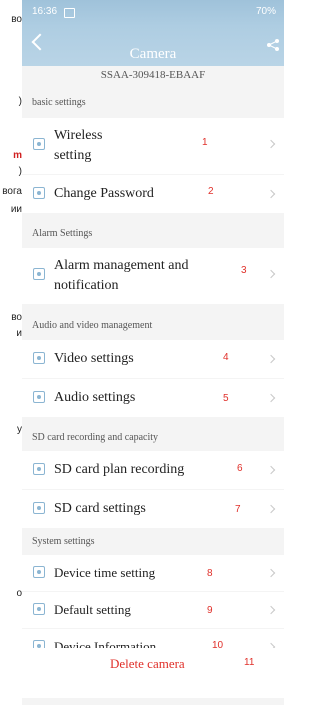 The image size is (320, 705). Describe the element at coordinates (78, 135) in the screenshot. I see `row-label: Wireless` at that location.